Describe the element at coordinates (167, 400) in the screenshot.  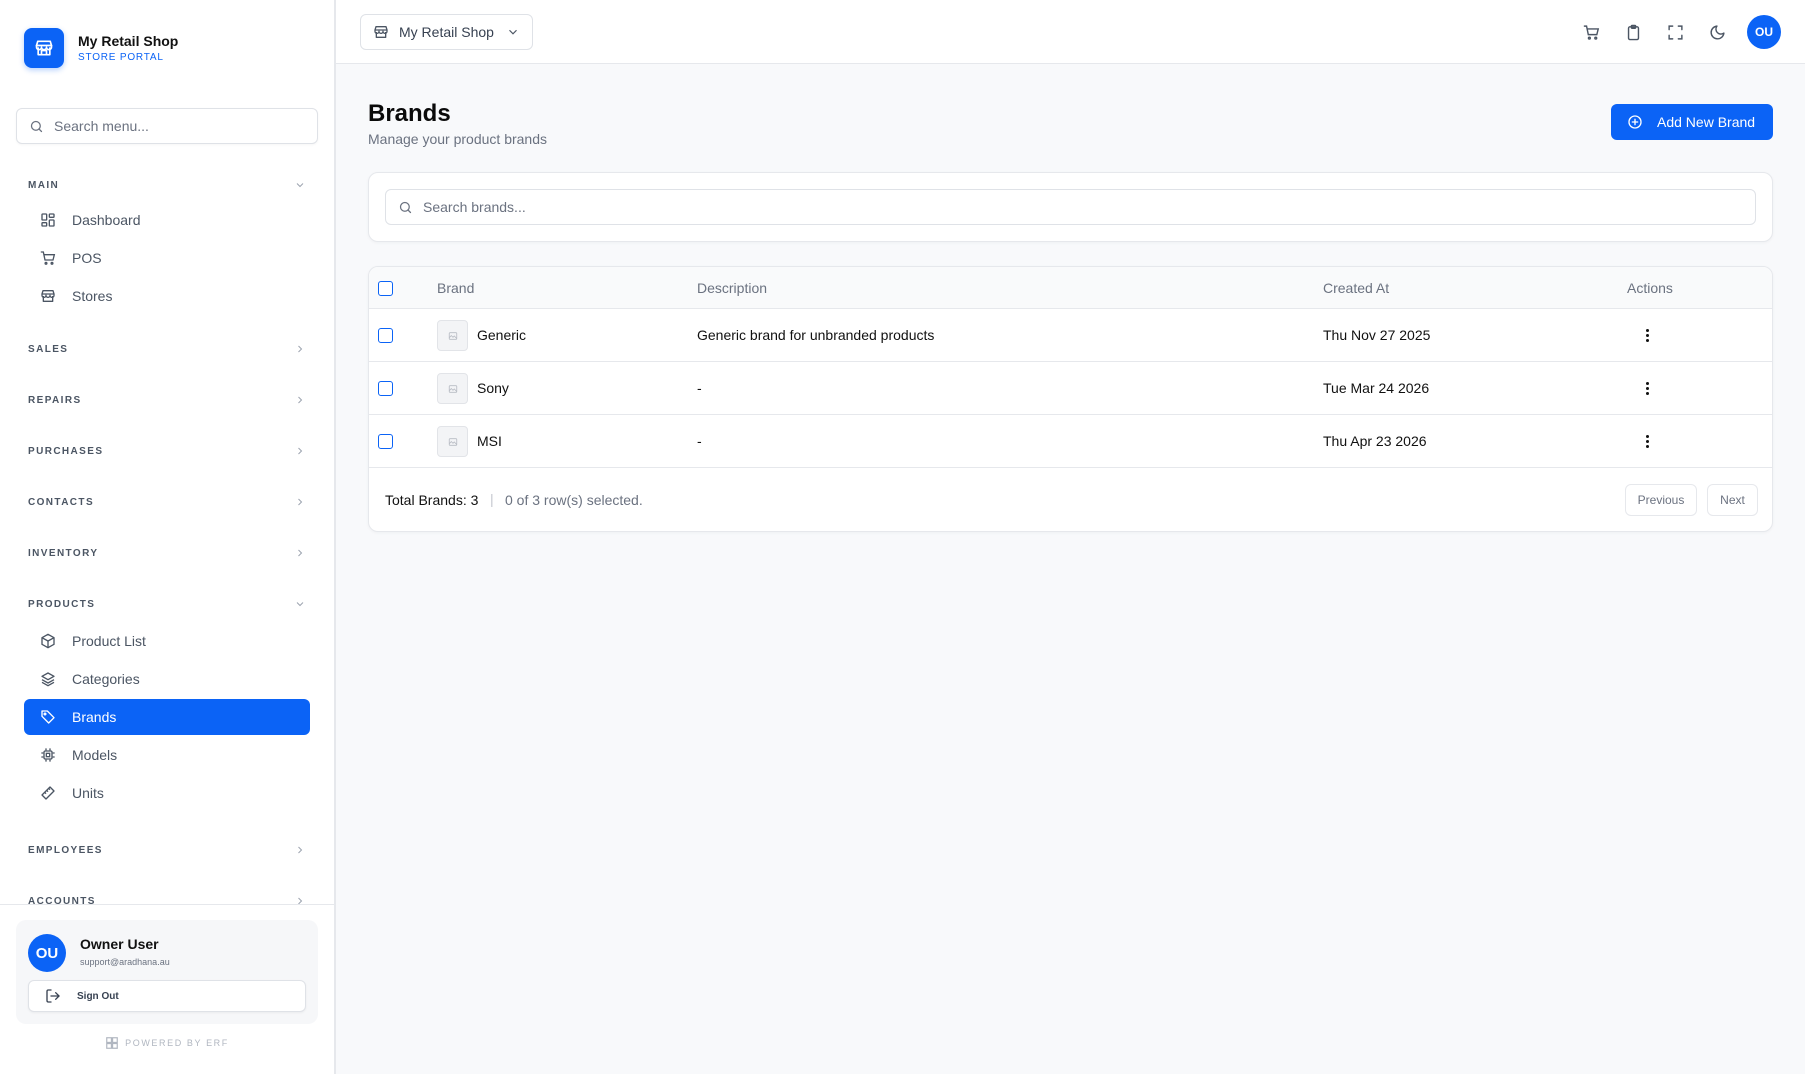
I see `section-repairs: REPAIRS` at that location.